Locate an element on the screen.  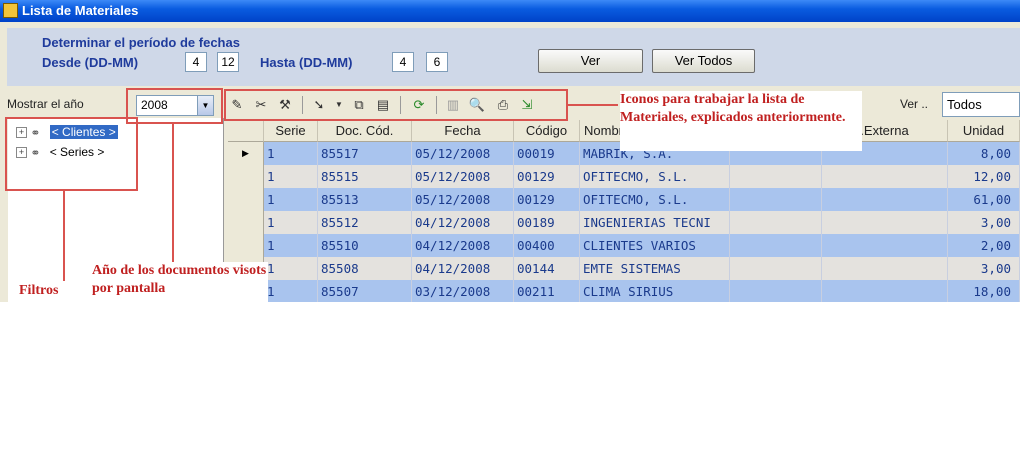
window-title: Lista de Materiales is located at coordinates (80, 10).